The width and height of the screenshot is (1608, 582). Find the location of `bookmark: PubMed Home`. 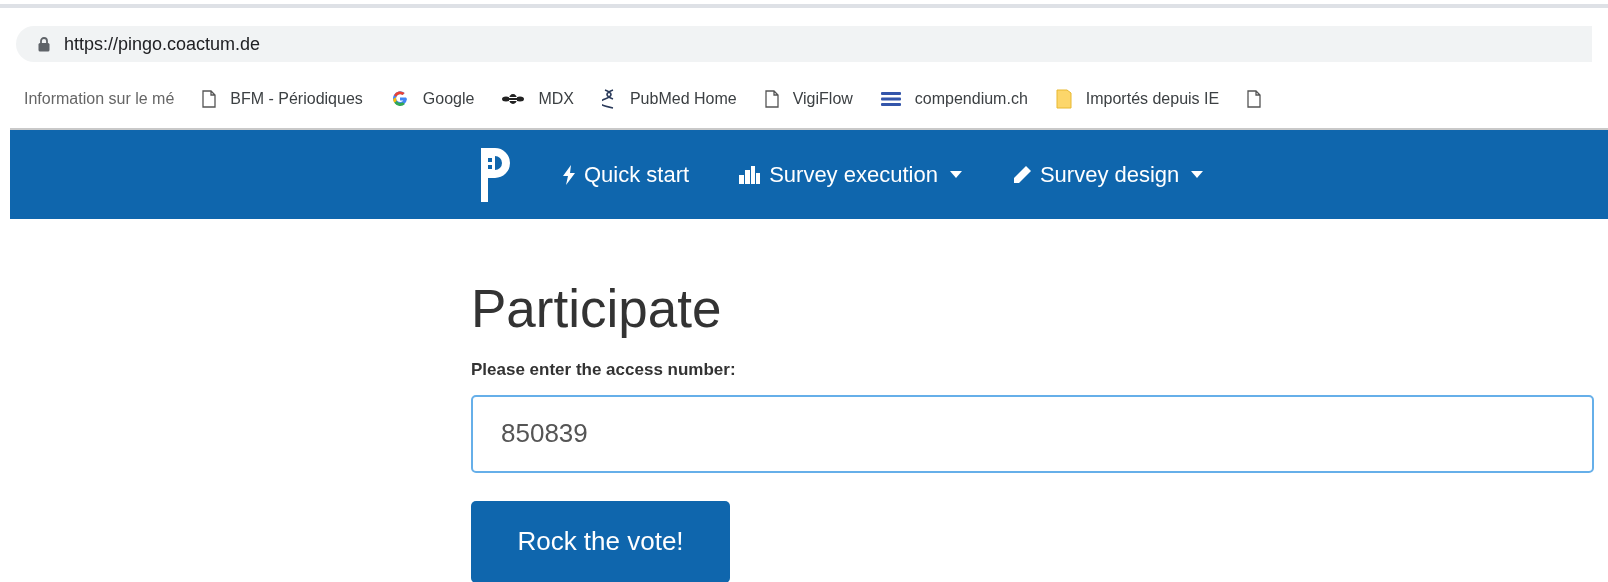

bookmark: PubMed Home is located at coordinates (669, 99).